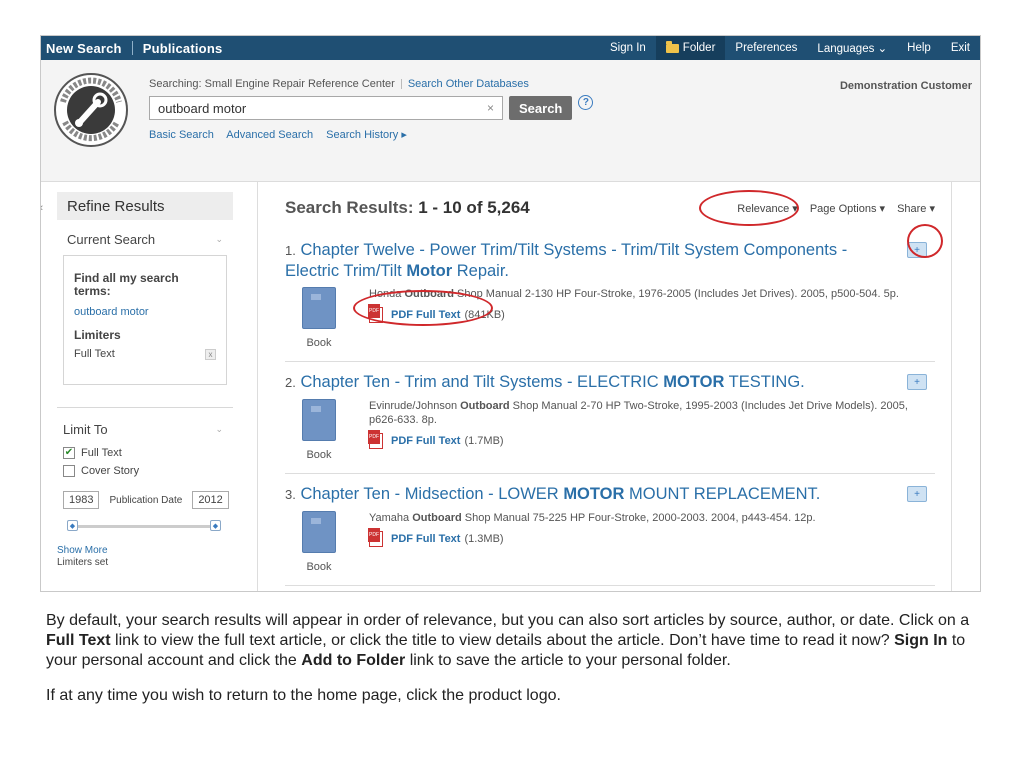 This screenshot has height=768, width=1024. Describe the element at coordinates (586, 102) in the screenshot. I see `help-icon: ?` at that location.